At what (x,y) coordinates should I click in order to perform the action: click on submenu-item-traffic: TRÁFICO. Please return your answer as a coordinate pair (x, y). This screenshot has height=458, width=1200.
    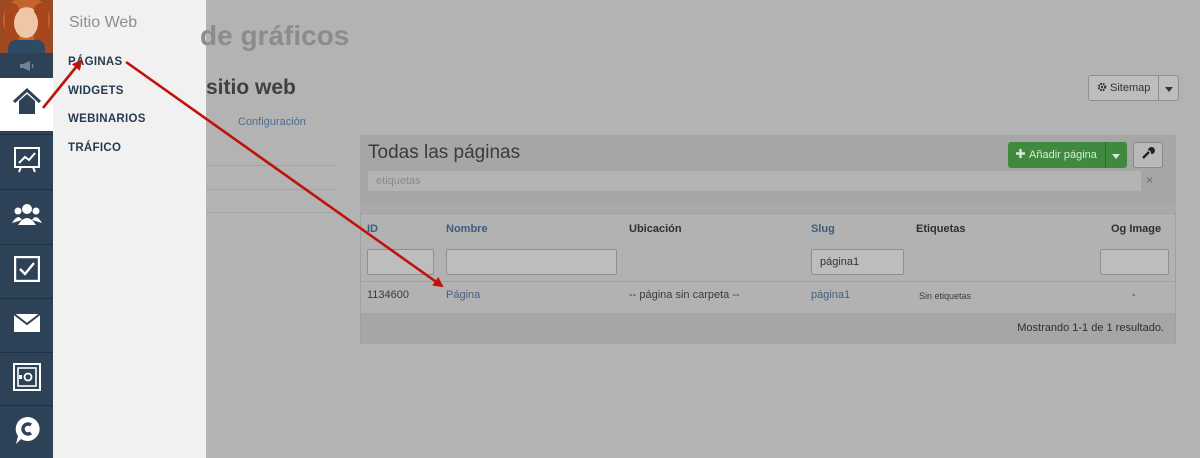
    Looking at the image, I should click on (94, 148).